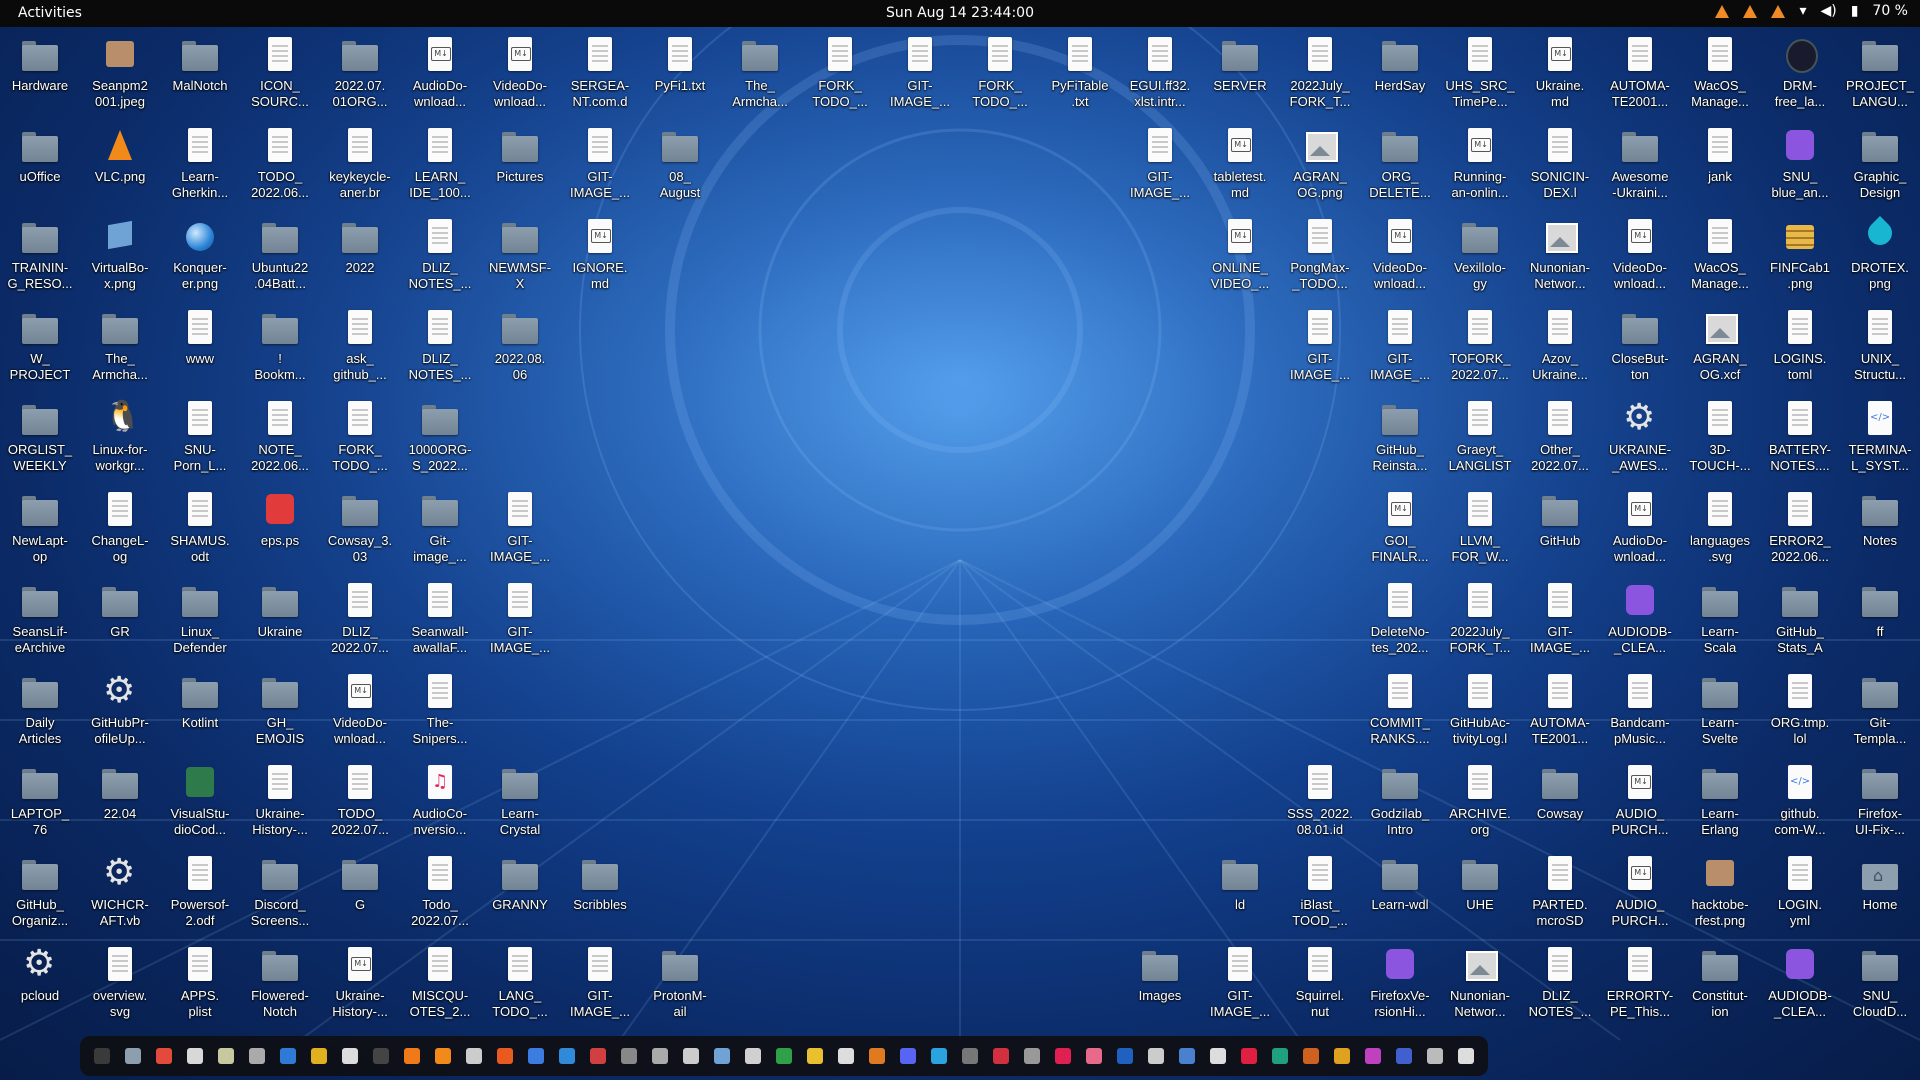 Image resolution: width=1920 pixels, height=1080 pixels. What do you see at coordinates (1373, 1056) in the screenshot?
I see `app13-icon` at bounding box center [1373, 1056].